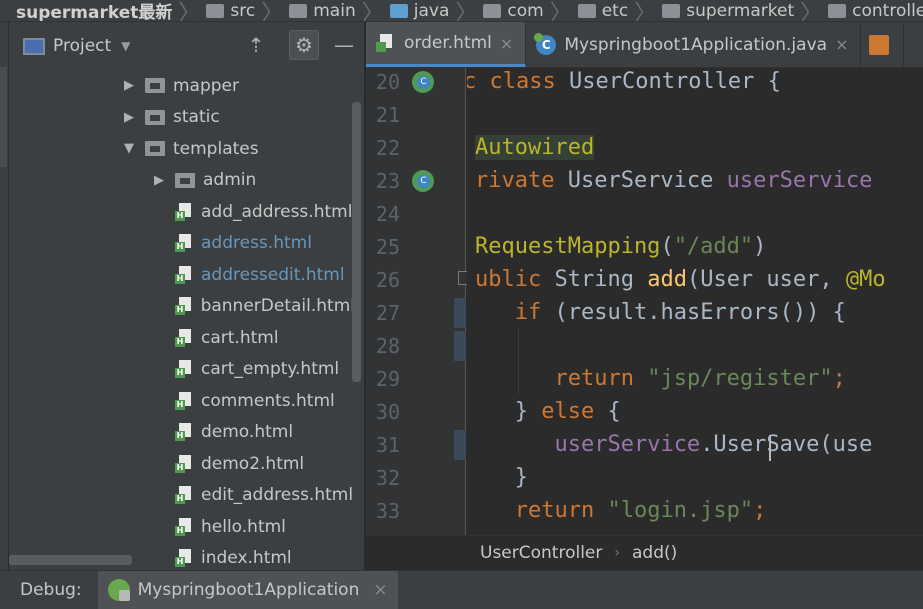 This screenshot has width=923, height=609. What do you see at coordinates (740, 378) in the screenshot?
I see `code-token: "jsp/register"` at bounding box center [740, 378].